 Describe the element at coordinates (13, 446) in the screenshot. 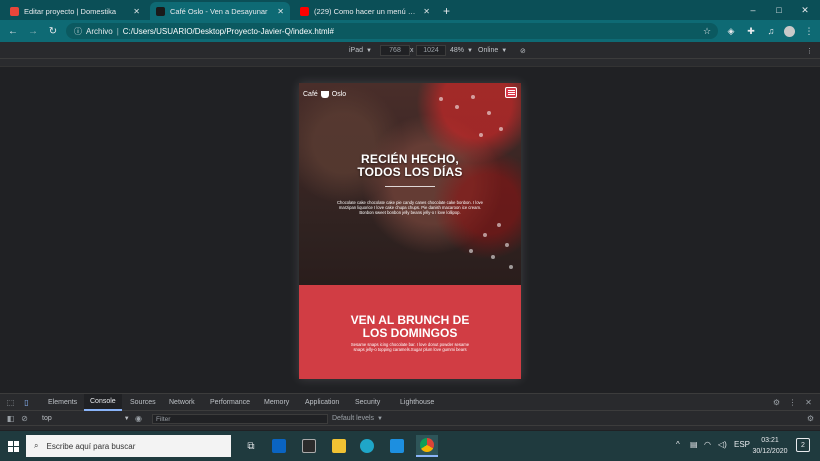

I see `start-button` at that location.